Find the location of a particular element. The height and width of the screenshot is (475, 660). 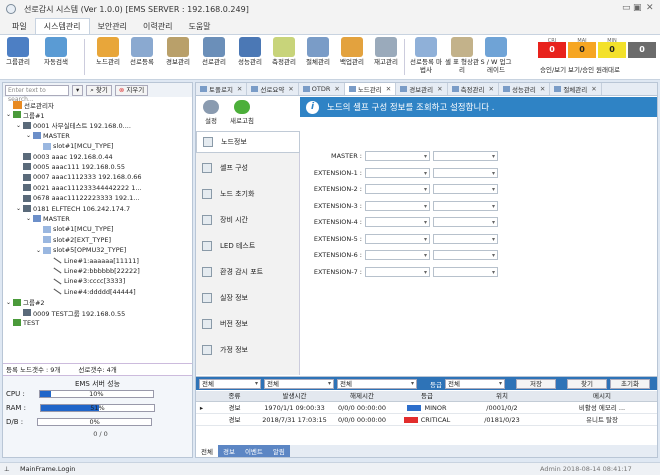

tab-node-manage: 노드관리 ✕ is located at coordinates (370, 89).